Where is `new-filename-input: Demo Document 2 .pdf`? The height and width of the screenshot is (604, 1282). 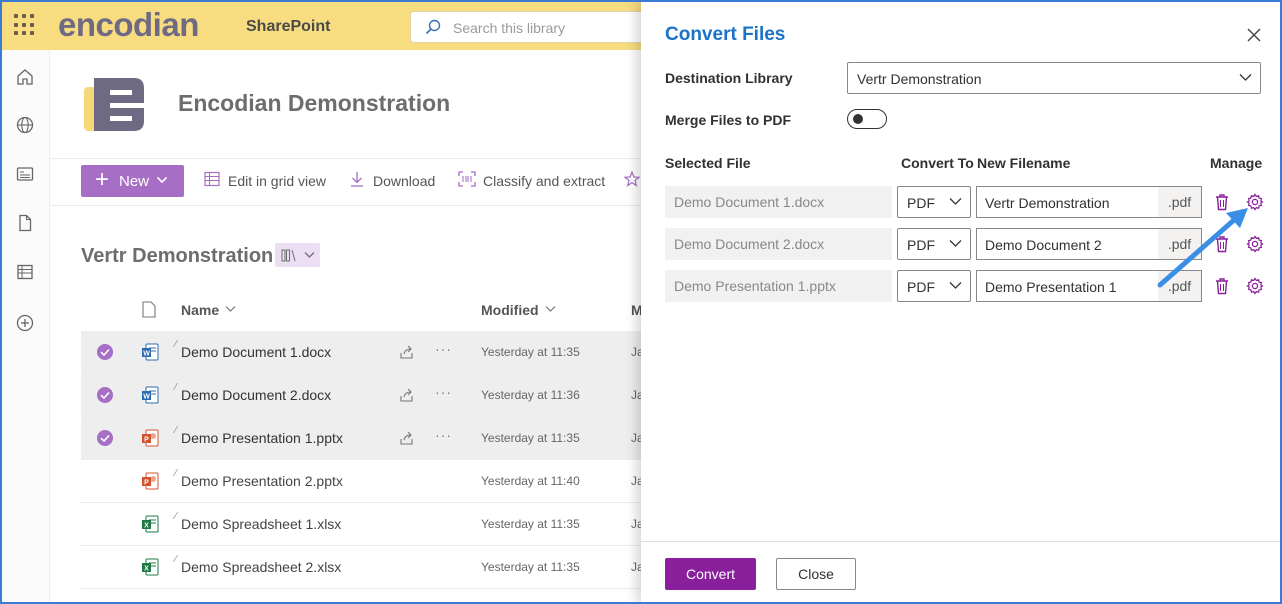 new-filename-input: Demo Document 2 .pdf is located at coordinates (1089, 244).